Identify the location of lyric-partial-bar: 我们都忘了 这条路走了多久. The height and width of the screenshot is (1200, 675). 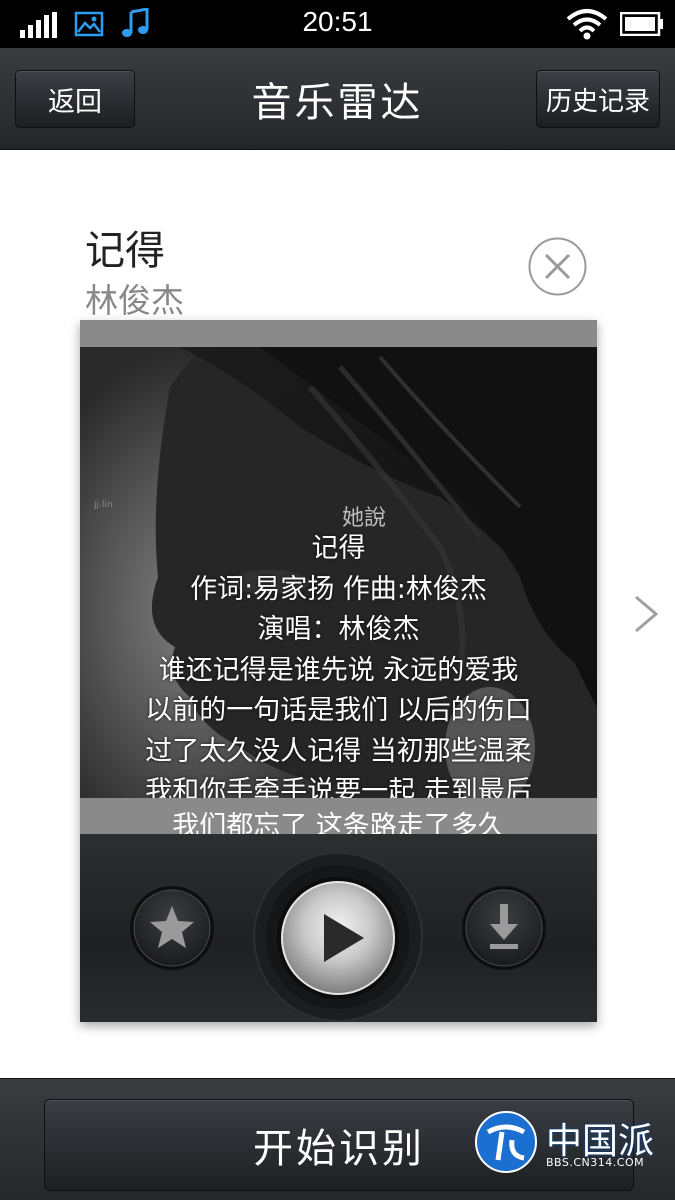
(338, 816).